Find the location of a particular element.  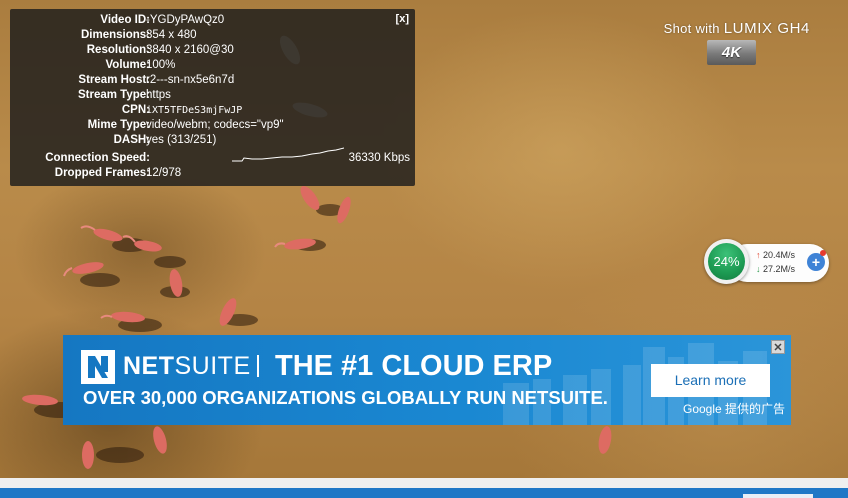

stats-row-mime-type: Mime Type: video/webm; codecs="vp9" is located at coordinates (212, 125).